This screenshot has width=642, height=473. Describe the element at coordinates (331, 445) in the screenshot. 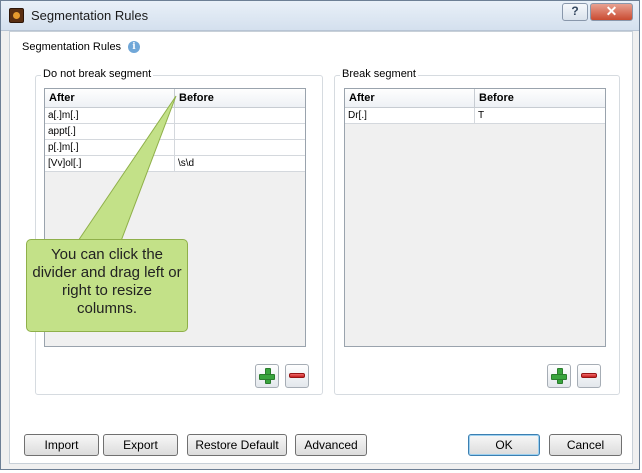

I see `advanced-button: Advanced` at that location.